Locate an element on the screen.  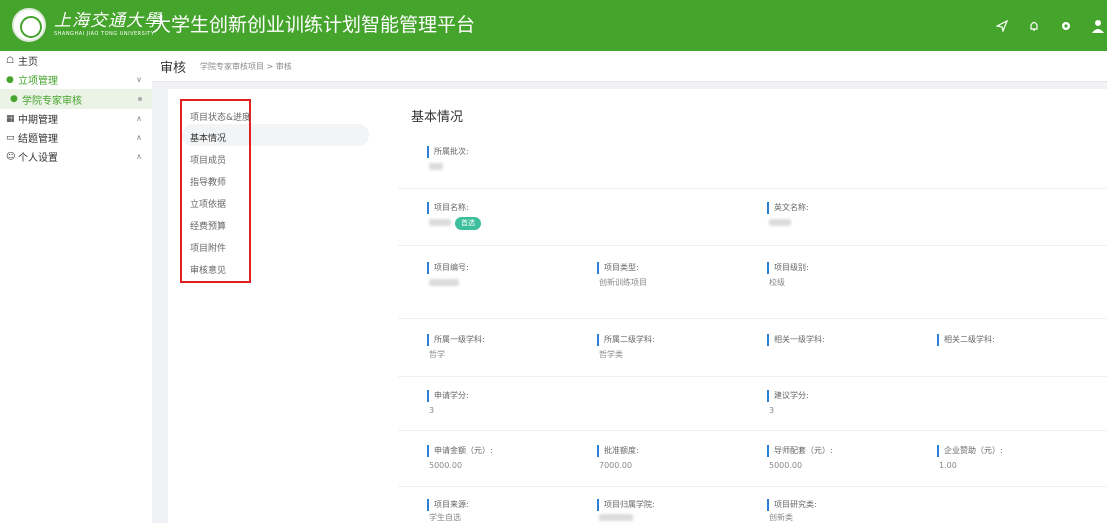
breadcrumb: 学院专家审核项目 > 审核 is located at coordinates (246, 66).